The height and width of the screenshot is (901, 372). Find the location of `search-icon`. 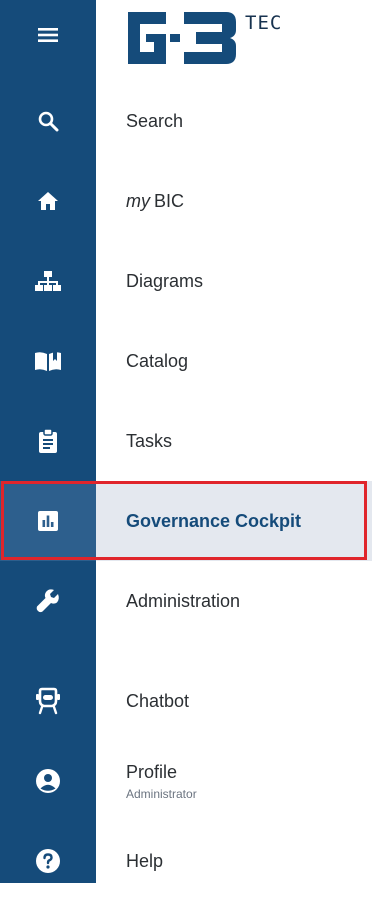

search-icon is located at coordinates (48, 121).